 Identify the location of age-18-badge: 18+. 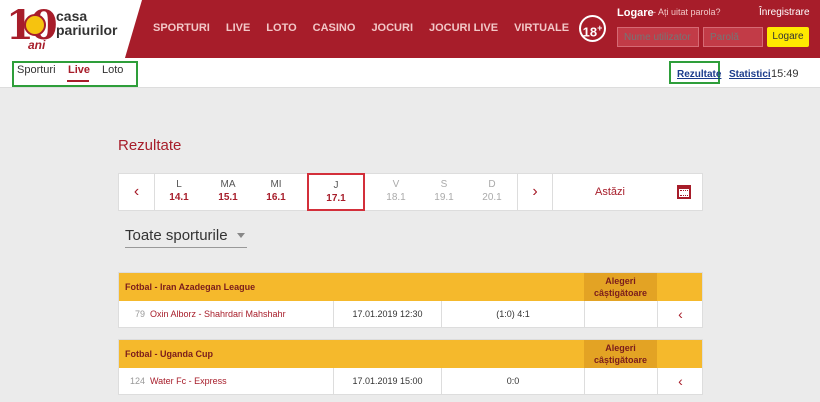
(592, 28).